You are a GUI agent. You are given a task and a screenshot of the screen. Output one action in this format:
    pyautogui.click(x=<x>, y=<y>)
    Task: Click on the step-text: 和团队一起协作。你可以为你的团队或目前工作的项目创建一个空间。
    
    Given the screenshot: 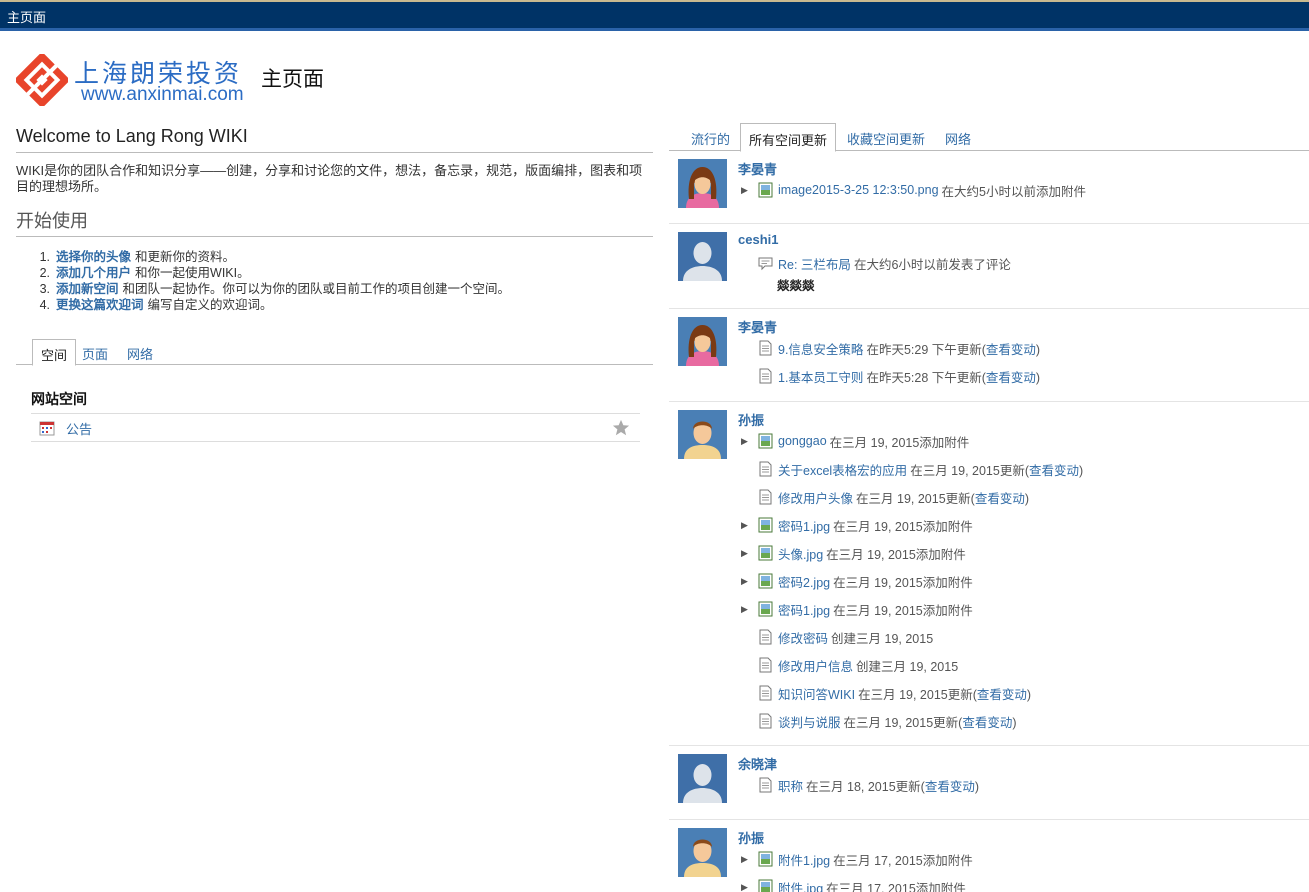 What is the action you would take?
    pyautogui.click(x=316, y=289)
    